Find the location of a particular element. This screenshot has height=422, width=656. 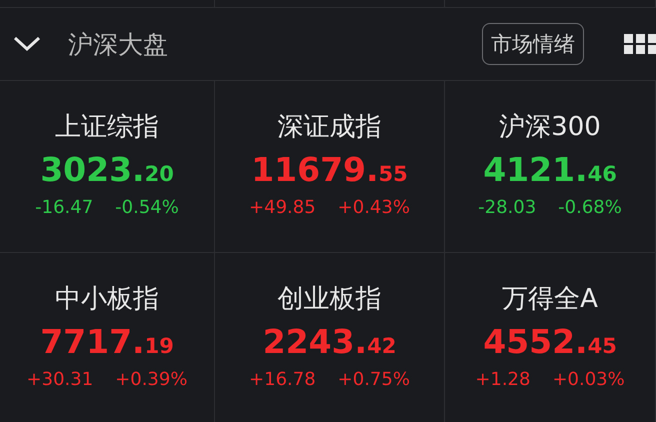

index-name: 上证综指 is located at coordinates (107, 127).